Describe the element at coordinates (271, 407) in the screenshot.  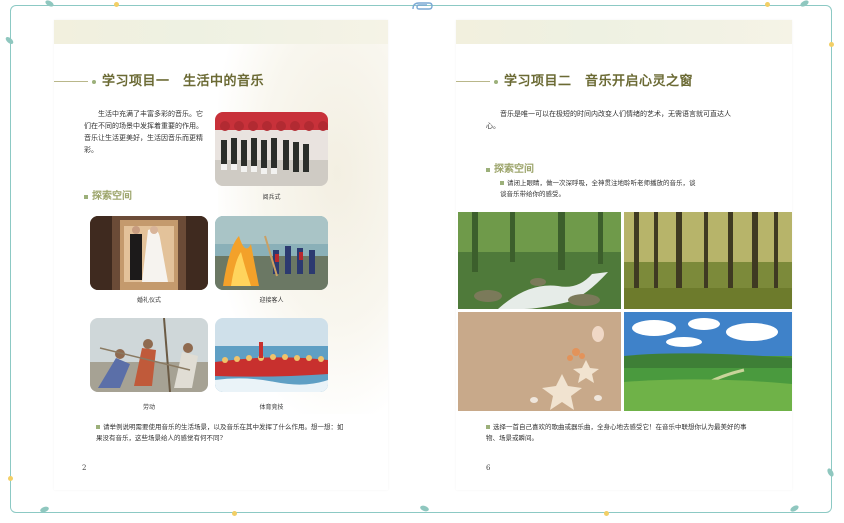
I see `photo-caption: 体育竞技` at that location.